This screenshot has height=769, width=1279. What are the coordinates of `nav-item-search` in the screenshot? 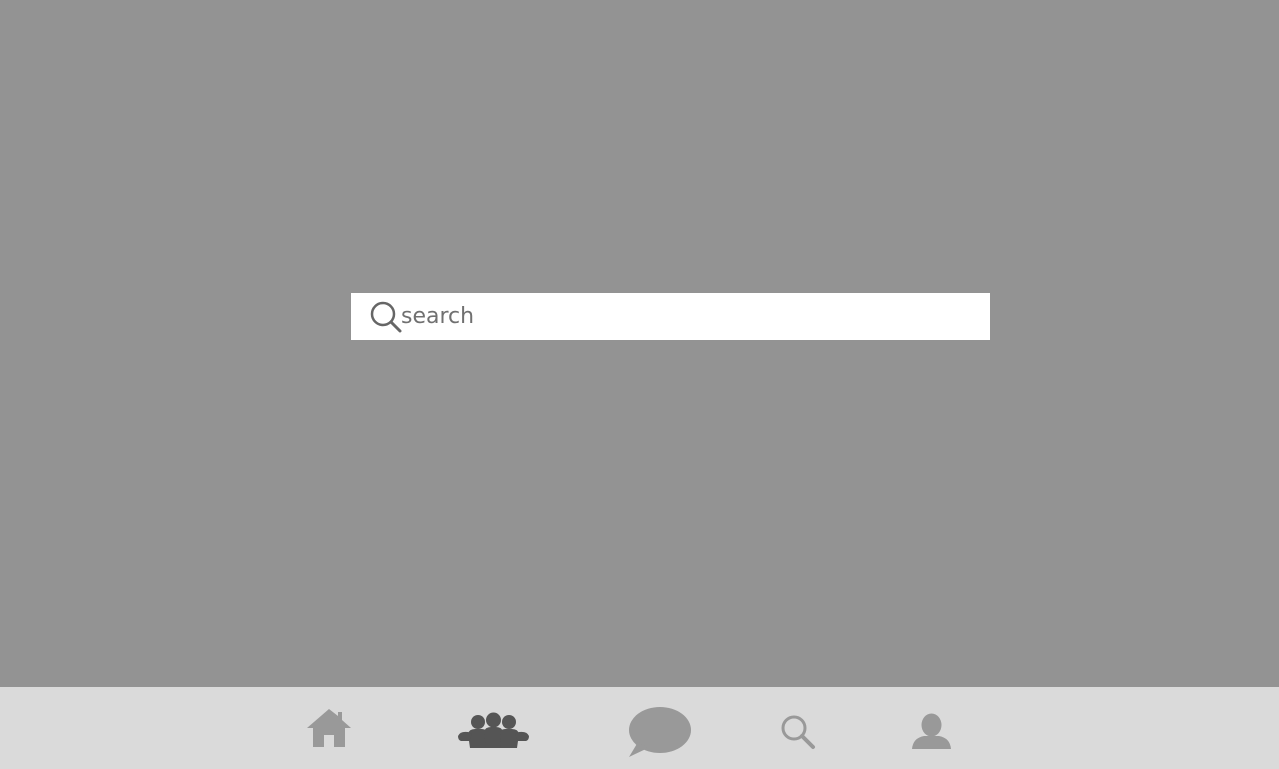 It's located at (798, 732).